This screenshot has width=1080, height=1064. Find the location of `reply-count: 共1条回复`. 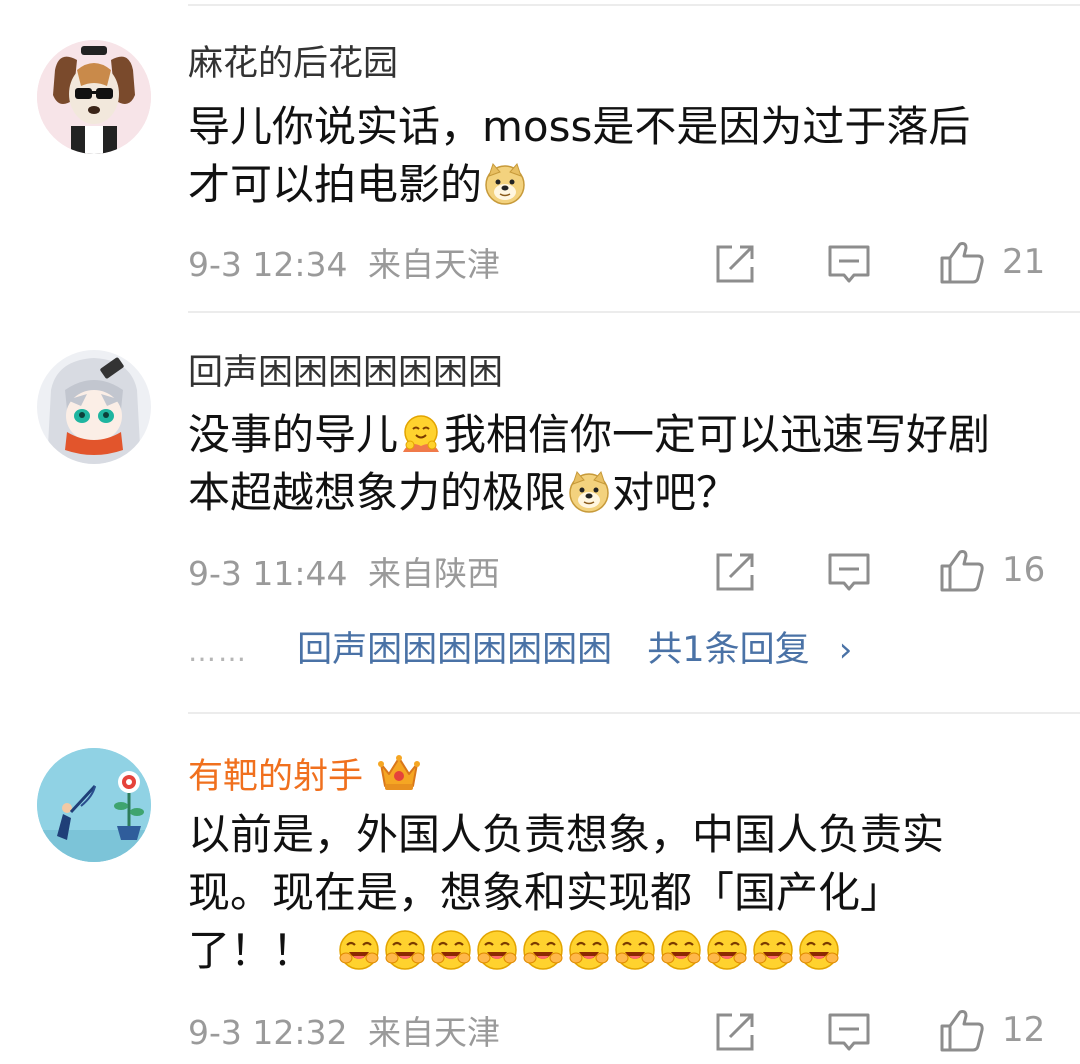

reply-count: 共1条回复 is located at coordinates (728, 650).